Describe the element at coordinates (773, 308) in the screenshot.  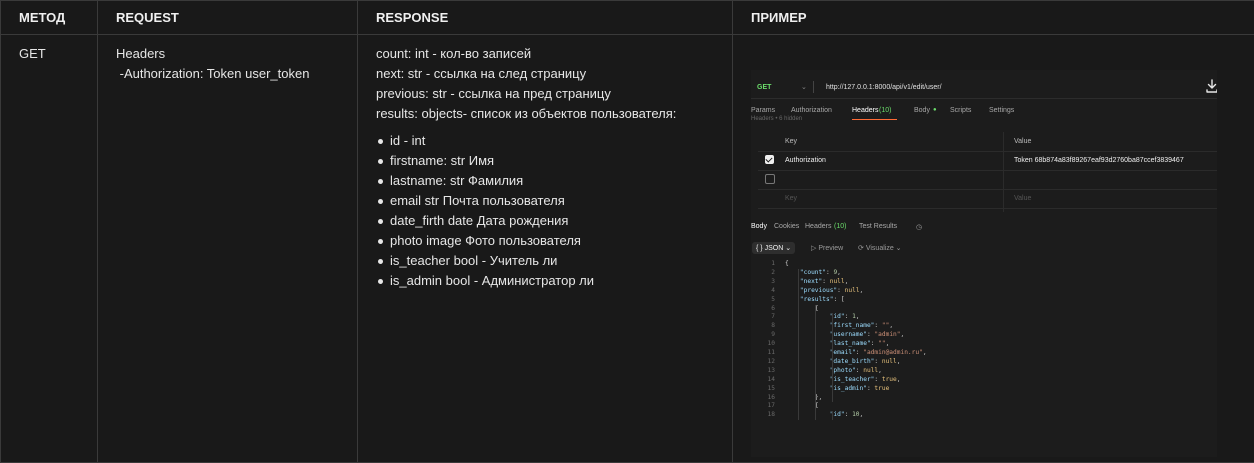
I see `line-number: 6` at that location.